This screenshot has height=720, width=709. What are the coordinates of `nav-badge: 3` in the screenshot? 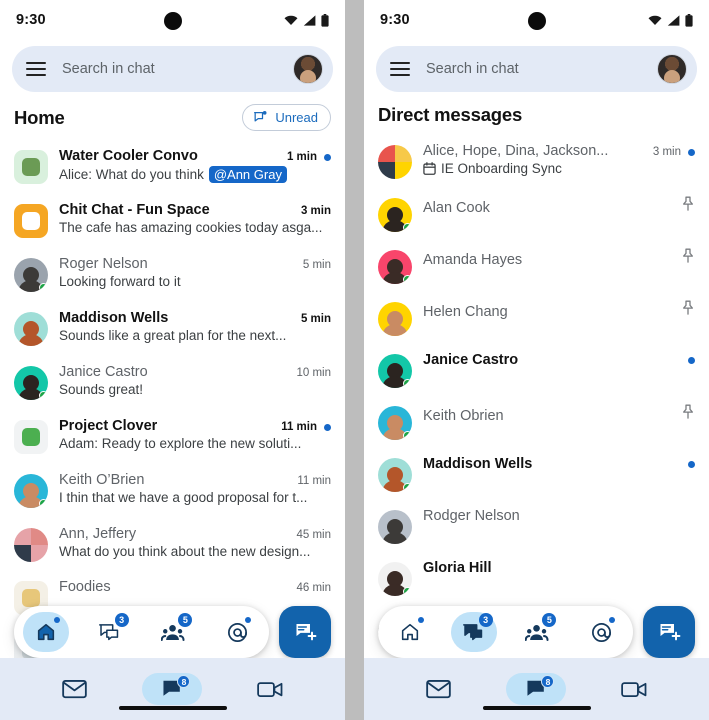 It's located at (485, 620).